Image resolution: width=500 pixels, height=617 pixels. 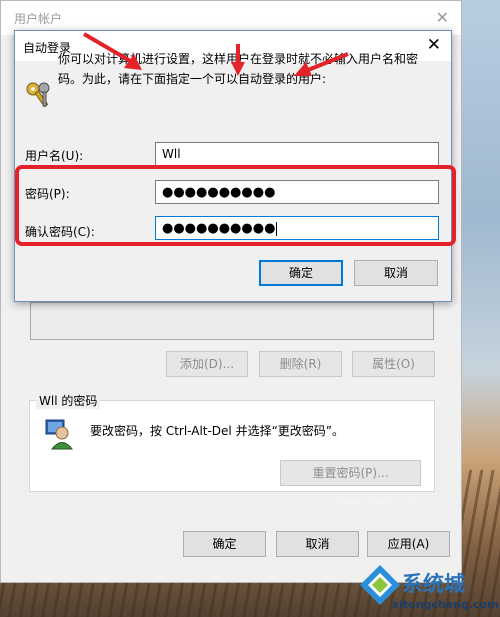 I want to click on username-field: Wll, so click(x=297, y=154).